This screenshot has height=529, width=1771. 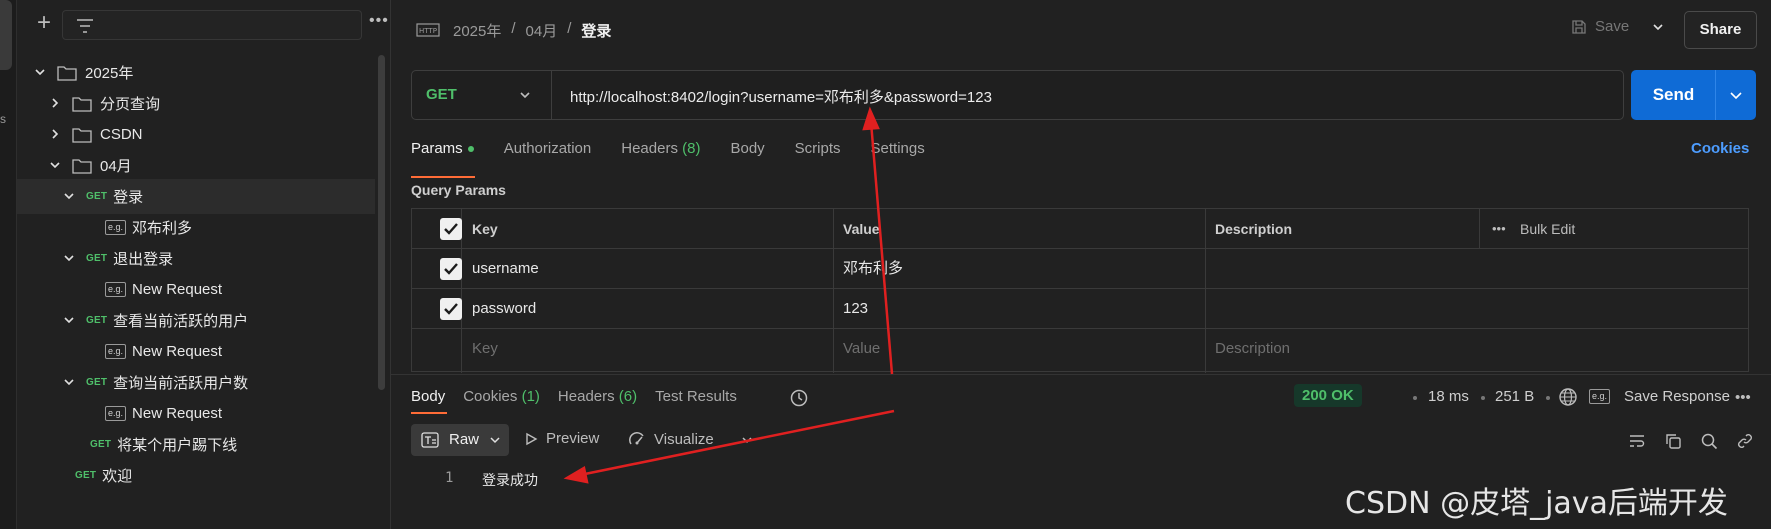 What do you see at coordinates (1499, 229) in the screenshot?
I see `table-more-icon: •••` at bounding box center [1499, 229].